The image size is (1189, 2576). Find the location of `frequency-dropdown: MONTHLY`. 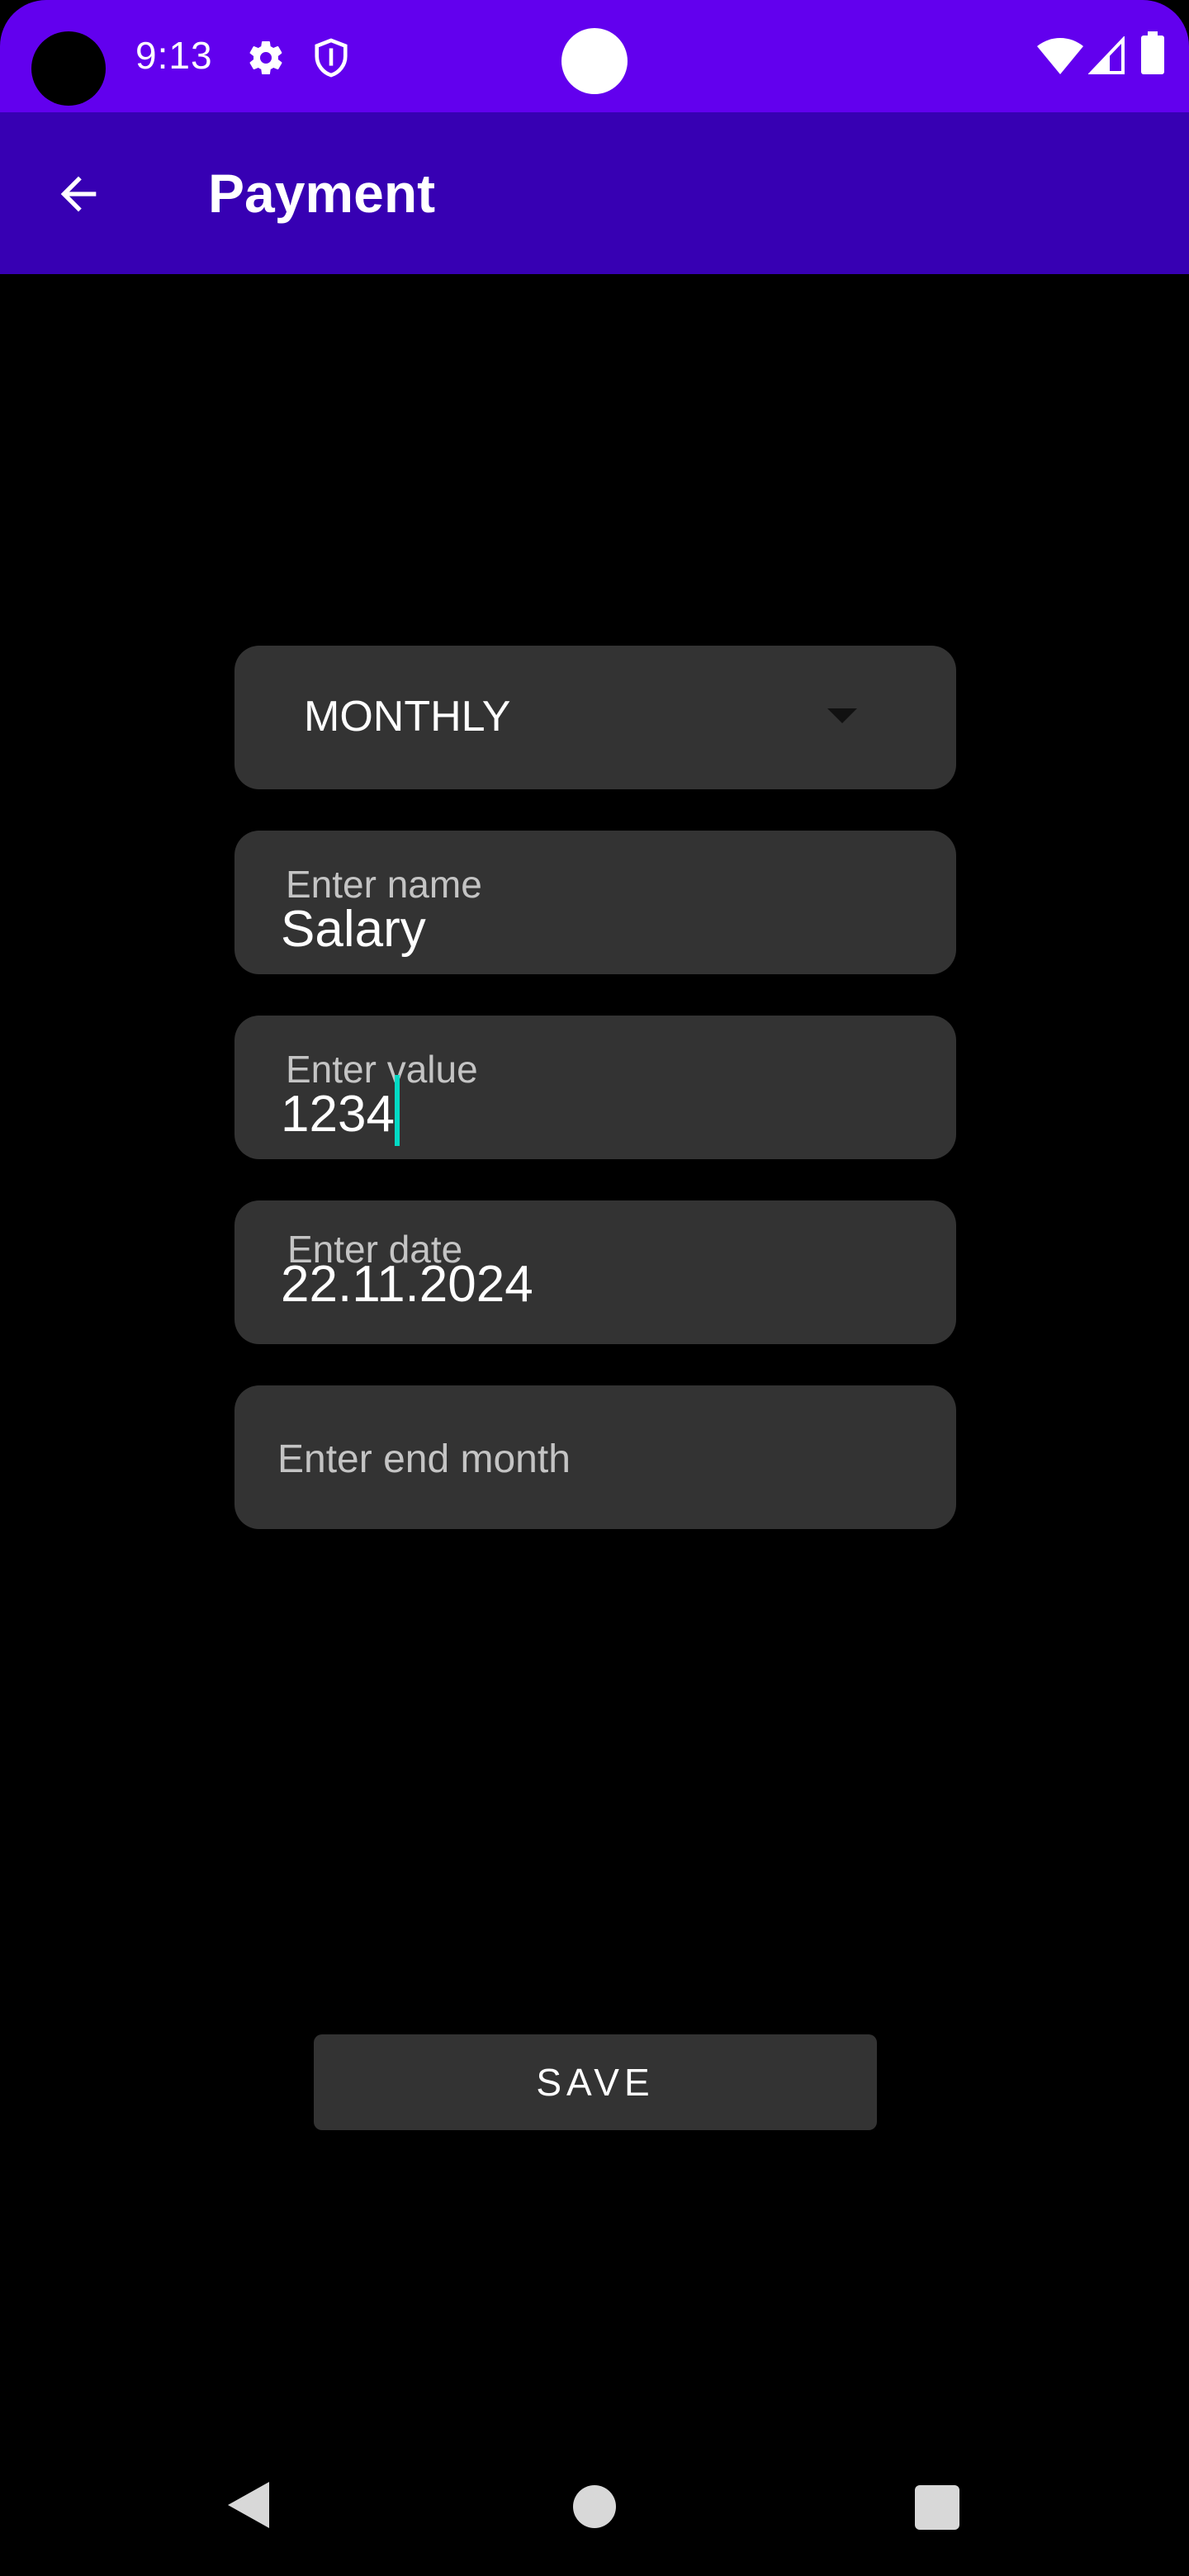

frequency-dropdown: MONTHLY is located at coordinates (595, 717).